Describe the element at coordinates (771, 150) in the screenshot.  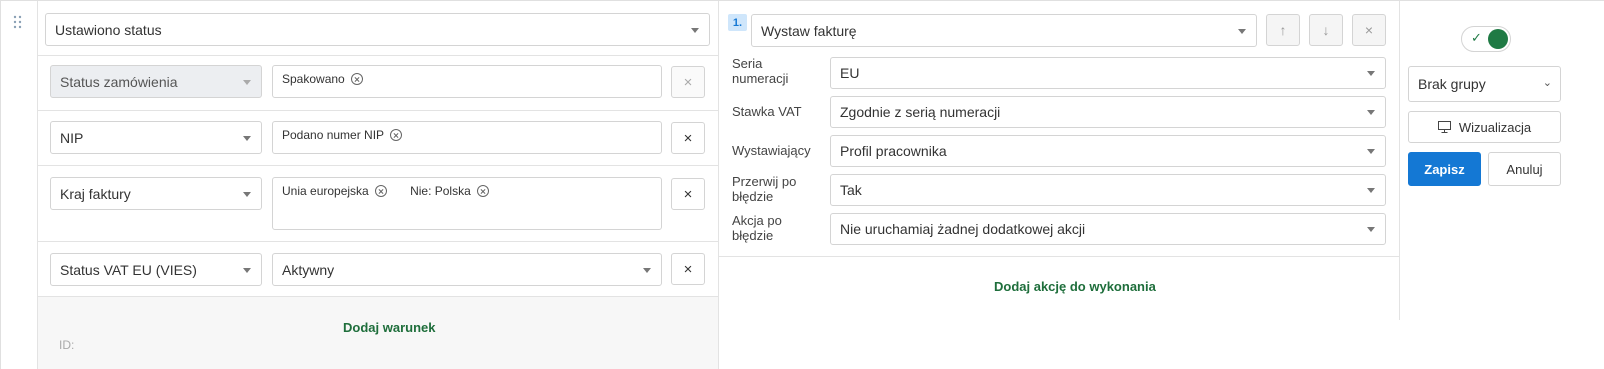
I see `field-label: Wystawiający` at that location.